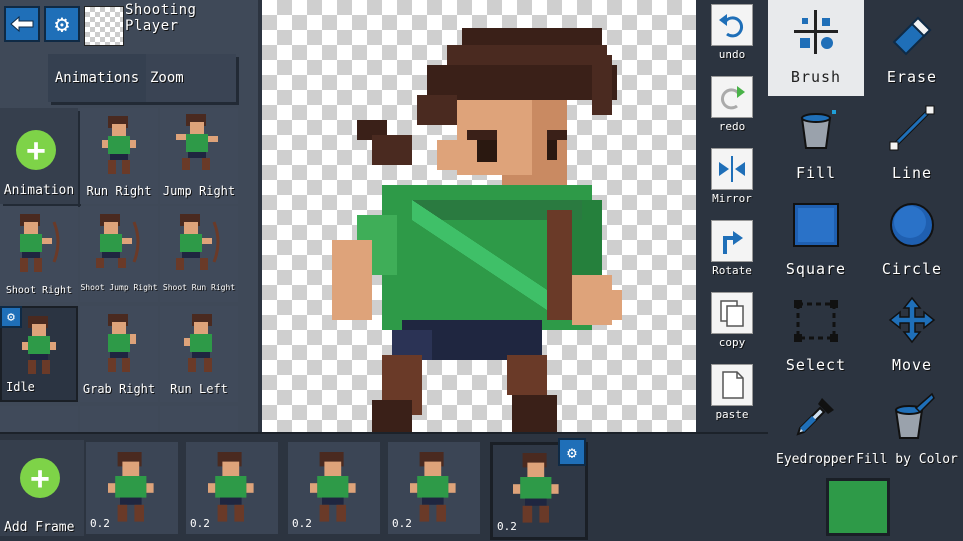 The image size is (963, 541). Describe the element at coordinates (858, 507) in the screenshot. I see `current-color-swatch` at that location.